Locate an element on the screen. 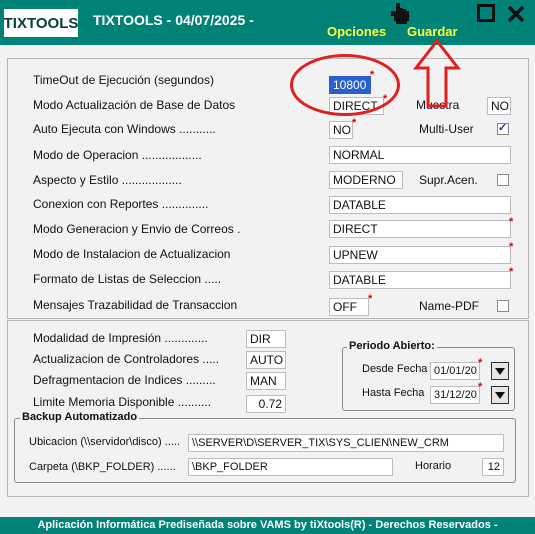 This screenshot has height=534, width=535. correos-input: DIRECT is located at coordinates (420, 229).